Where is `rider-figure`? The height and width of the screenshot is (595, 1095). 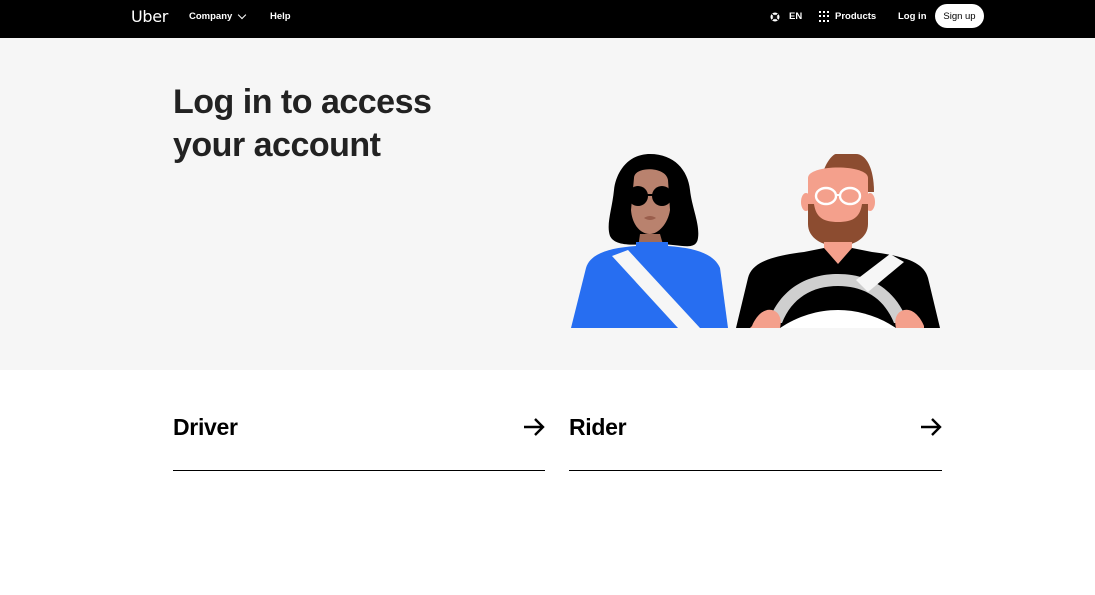 rider-figure is located at coordinates (649, 241).